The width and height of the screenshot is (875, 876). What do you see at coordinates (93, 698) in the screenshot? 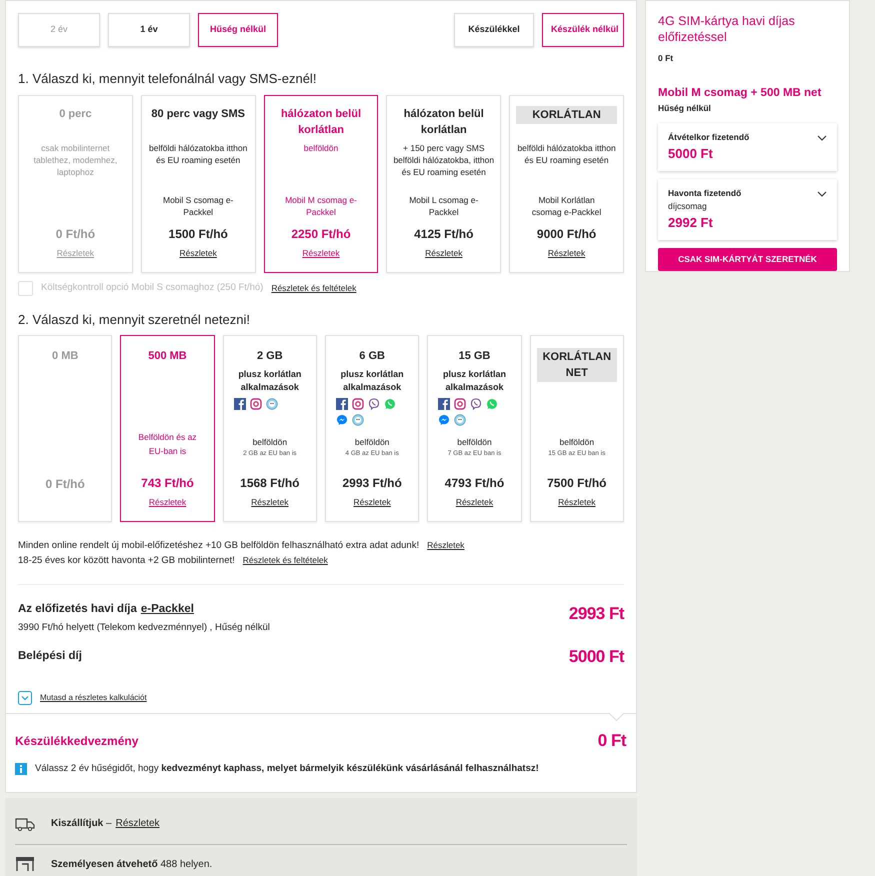
I see `calculation-link: Mutasd a részletes kalkulációt` at bounding box center [93, 698].